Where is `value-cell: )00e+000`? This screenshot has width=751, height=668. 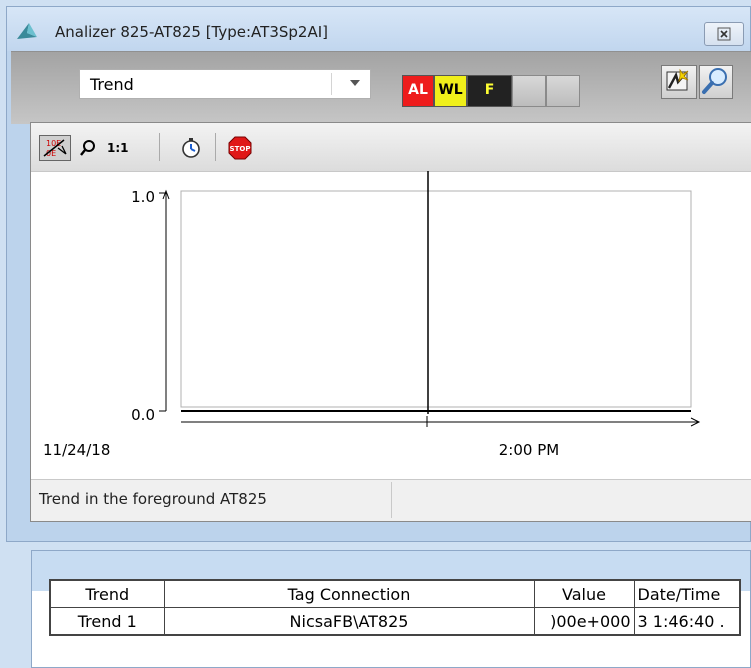 value-cell: )00e+000 is located at coordinates (584, 621).